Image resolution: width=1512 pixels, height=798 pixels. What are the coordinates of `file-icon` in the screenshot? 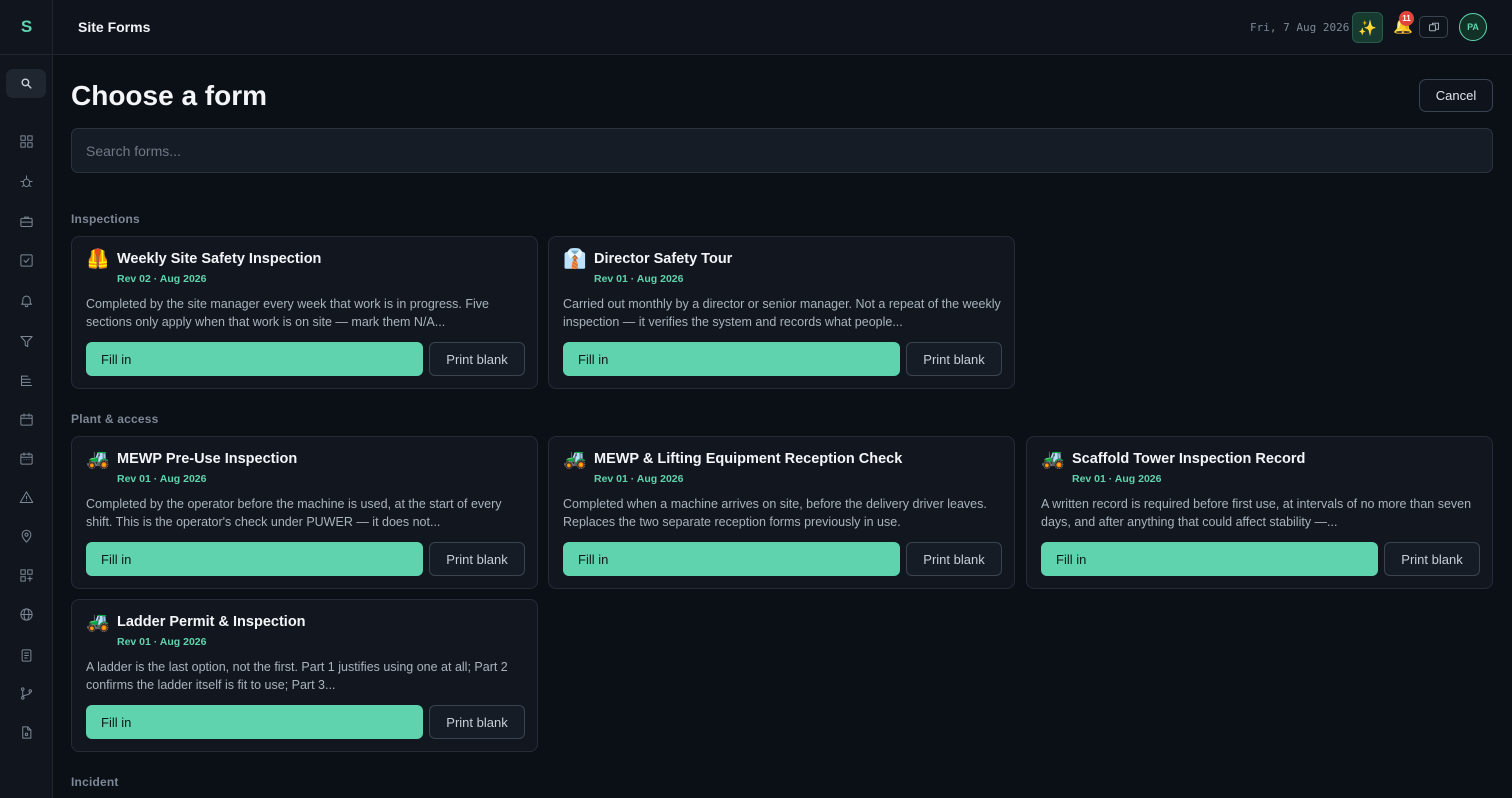 It's located at (26, 732).